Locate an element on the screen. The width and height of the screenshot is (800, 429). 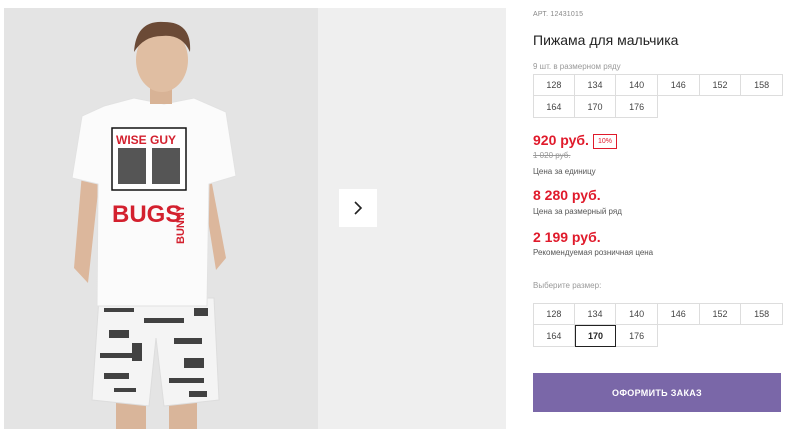
size-range-cell: 158 is located at coordinates (762, 85).